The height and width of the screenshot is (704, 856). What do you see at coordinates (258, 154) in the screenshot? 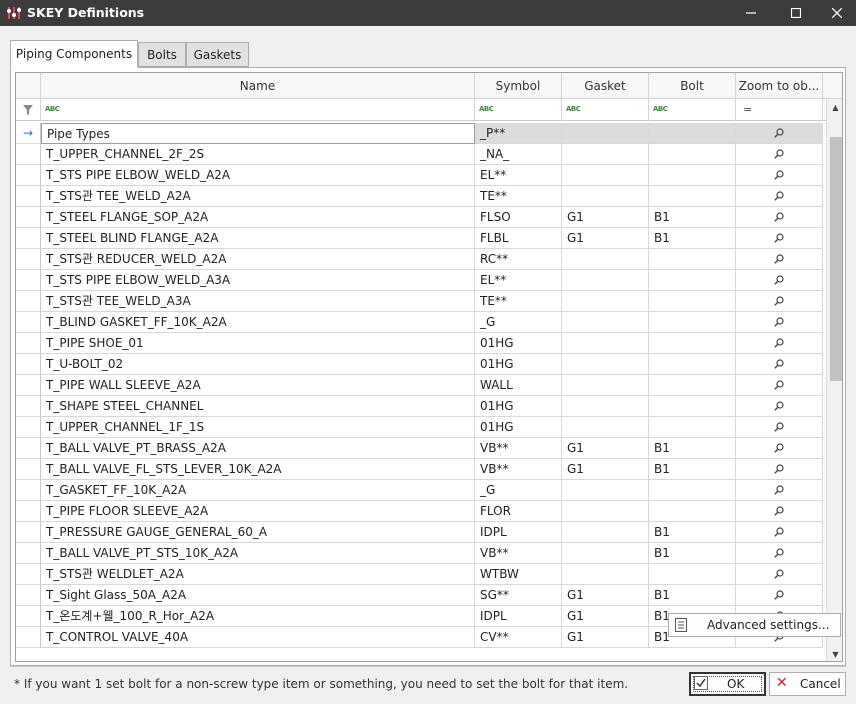
I see `name-cell: T_UPPER_CHANNEL_2F_2S` at bounding box center [258, 154].